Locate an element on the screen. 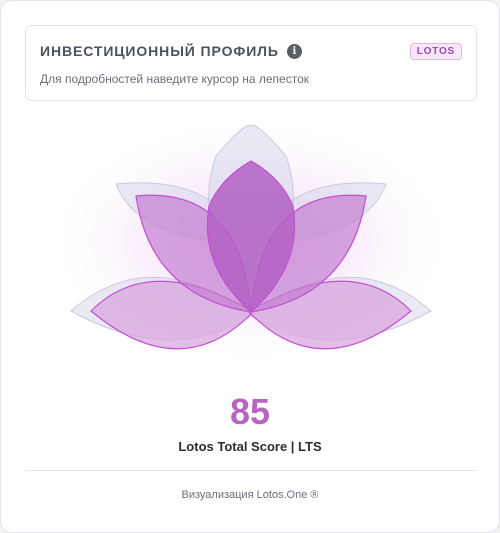  page-title: Инвестиционный профиль is located at coordinates (159, 51).